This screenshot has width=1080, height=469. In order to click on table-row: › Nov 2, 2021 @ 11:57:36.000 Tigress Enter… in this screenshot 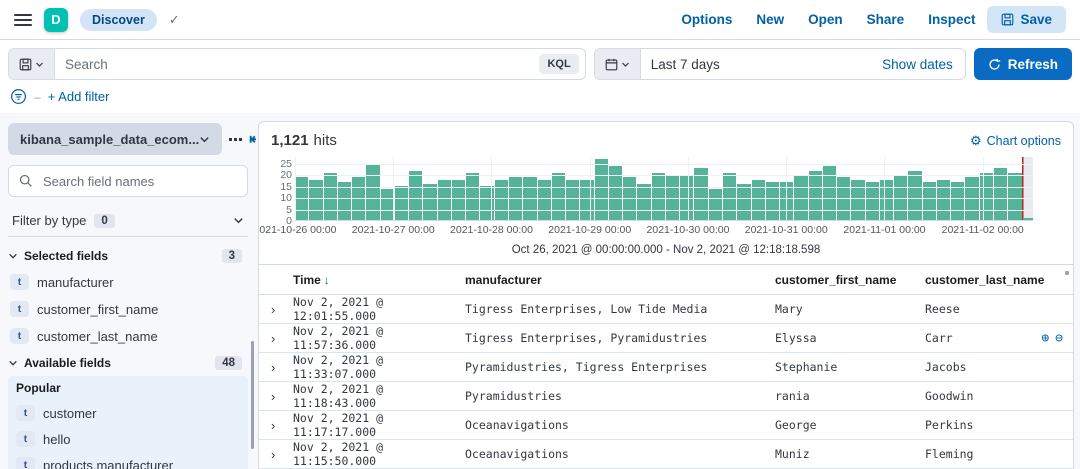, I will do `click(666, 338)`.